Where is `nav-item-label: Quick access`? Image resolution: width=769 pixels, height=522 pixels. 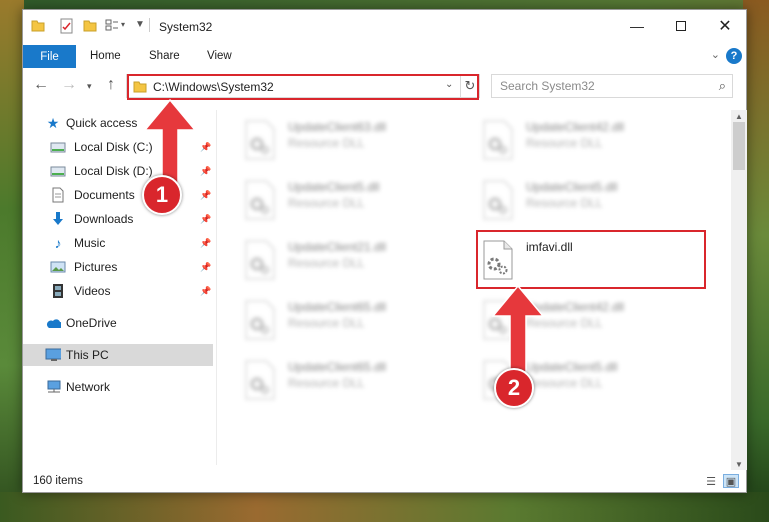 nav-item-label: Quick access is located at coordinates (102, 123).